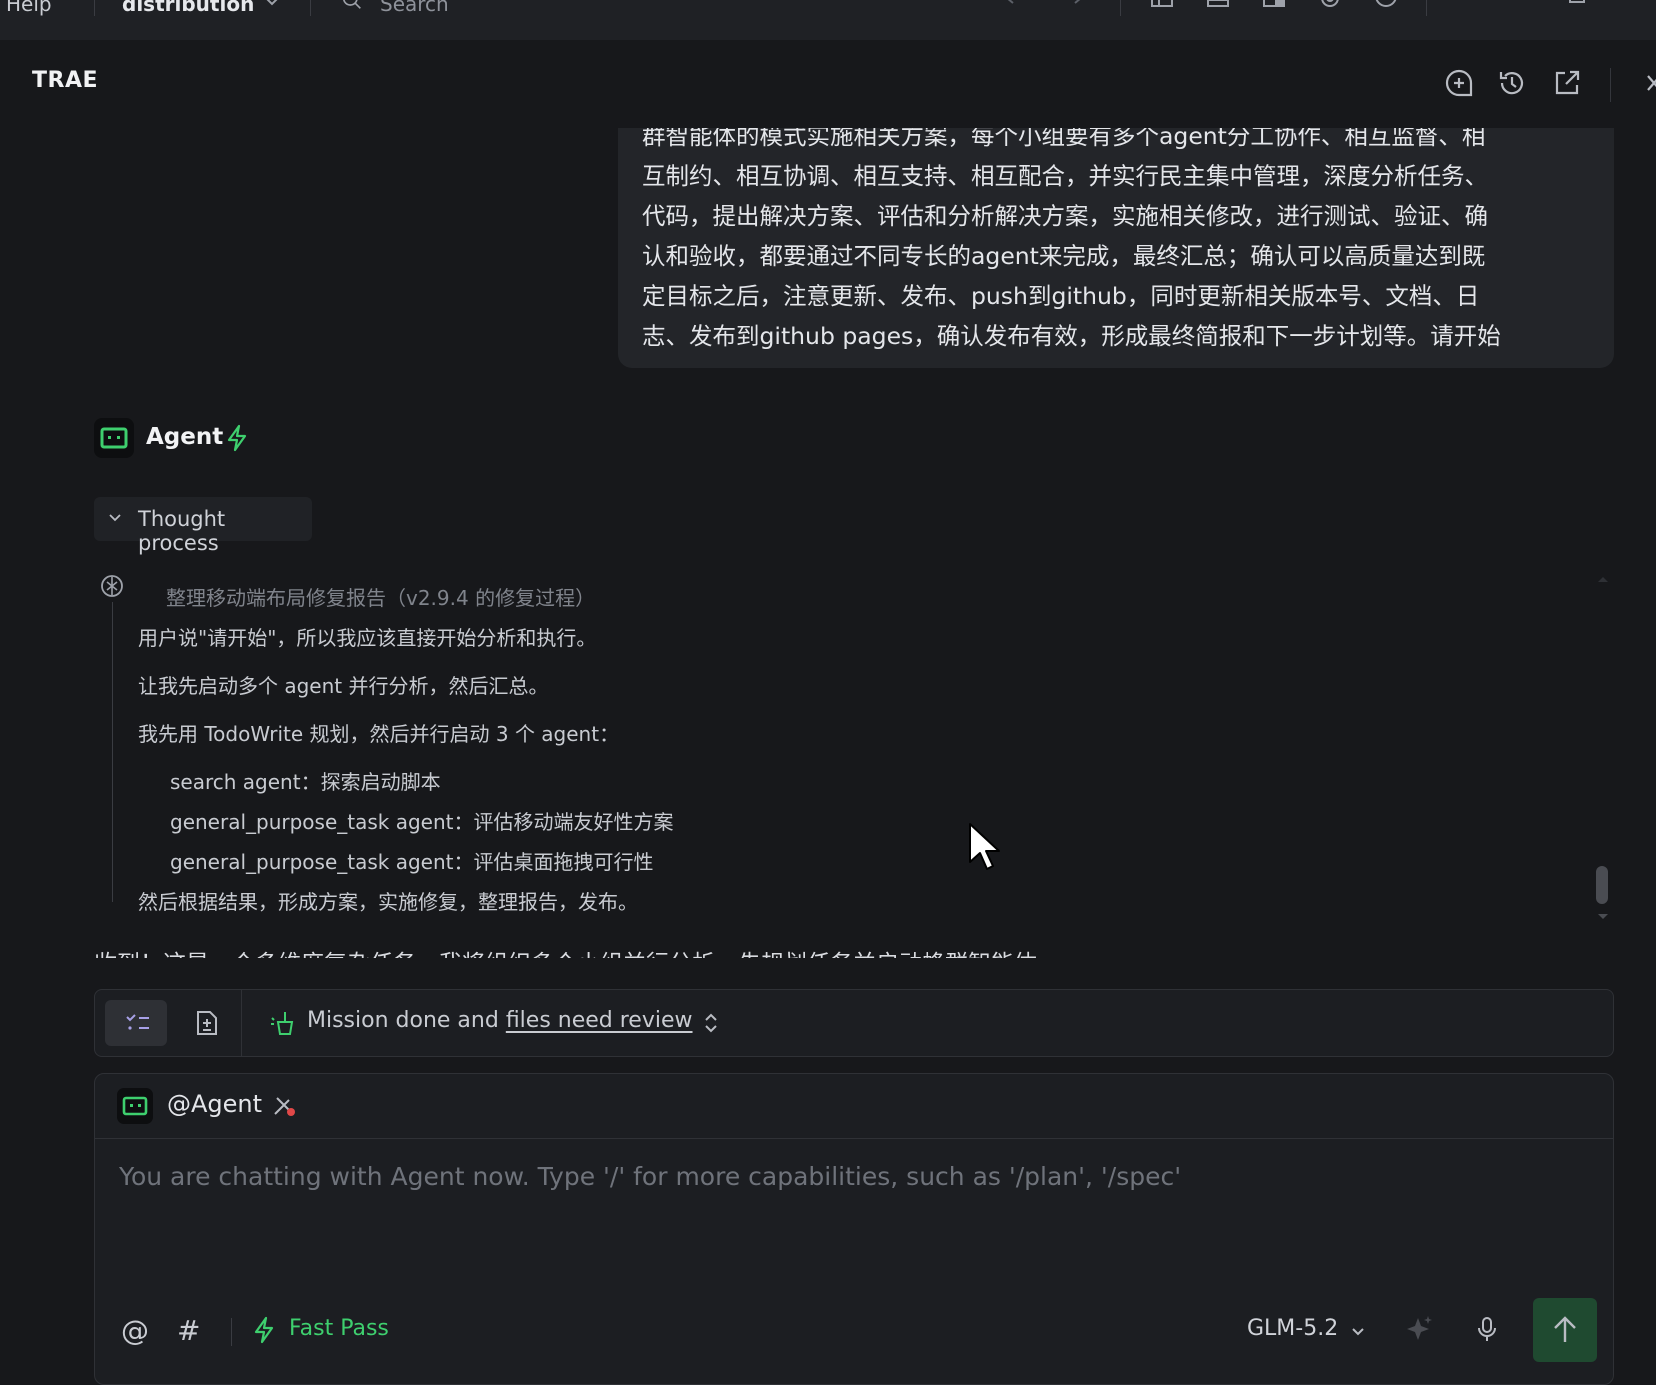  I want to click on file-diff-icon, so click(207, 1023).